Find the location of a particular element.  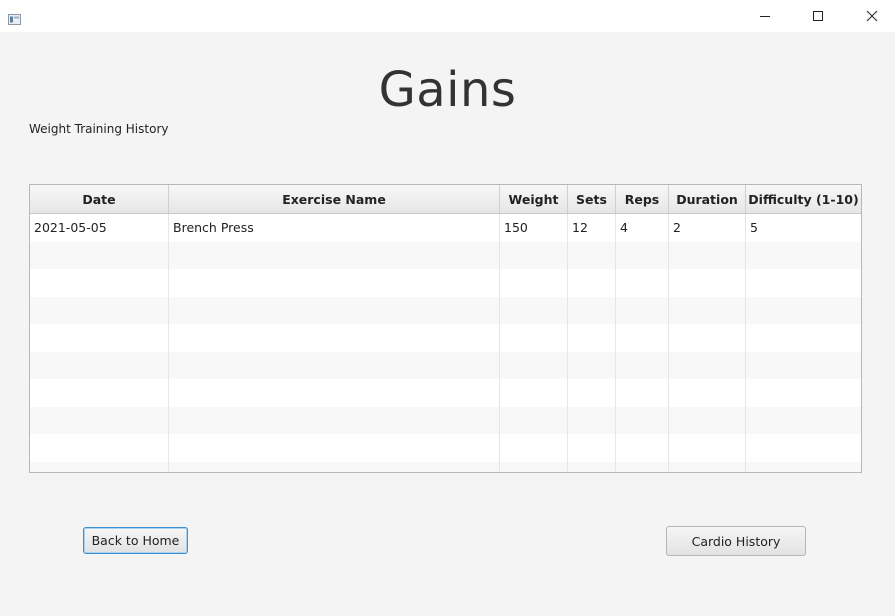

column-header-exercise-name: Exercise Name is located at coordinates (334, 199).